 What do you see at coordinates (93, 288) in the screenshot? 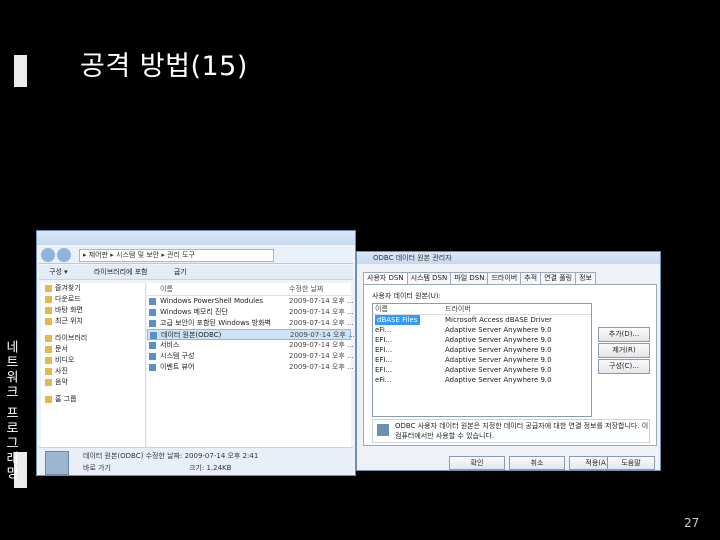
I see `sidebar-item-favorites: 즐겨찾기` at bounding box center [93, 288].